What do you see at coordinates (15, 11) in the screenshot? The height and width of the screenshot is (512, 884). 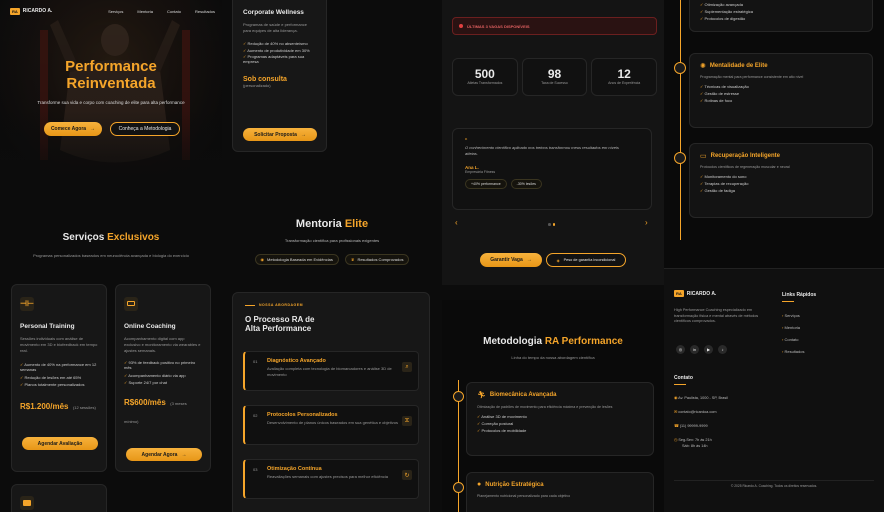 I see `logo-badge: RA` at bounding box center [15, 11].